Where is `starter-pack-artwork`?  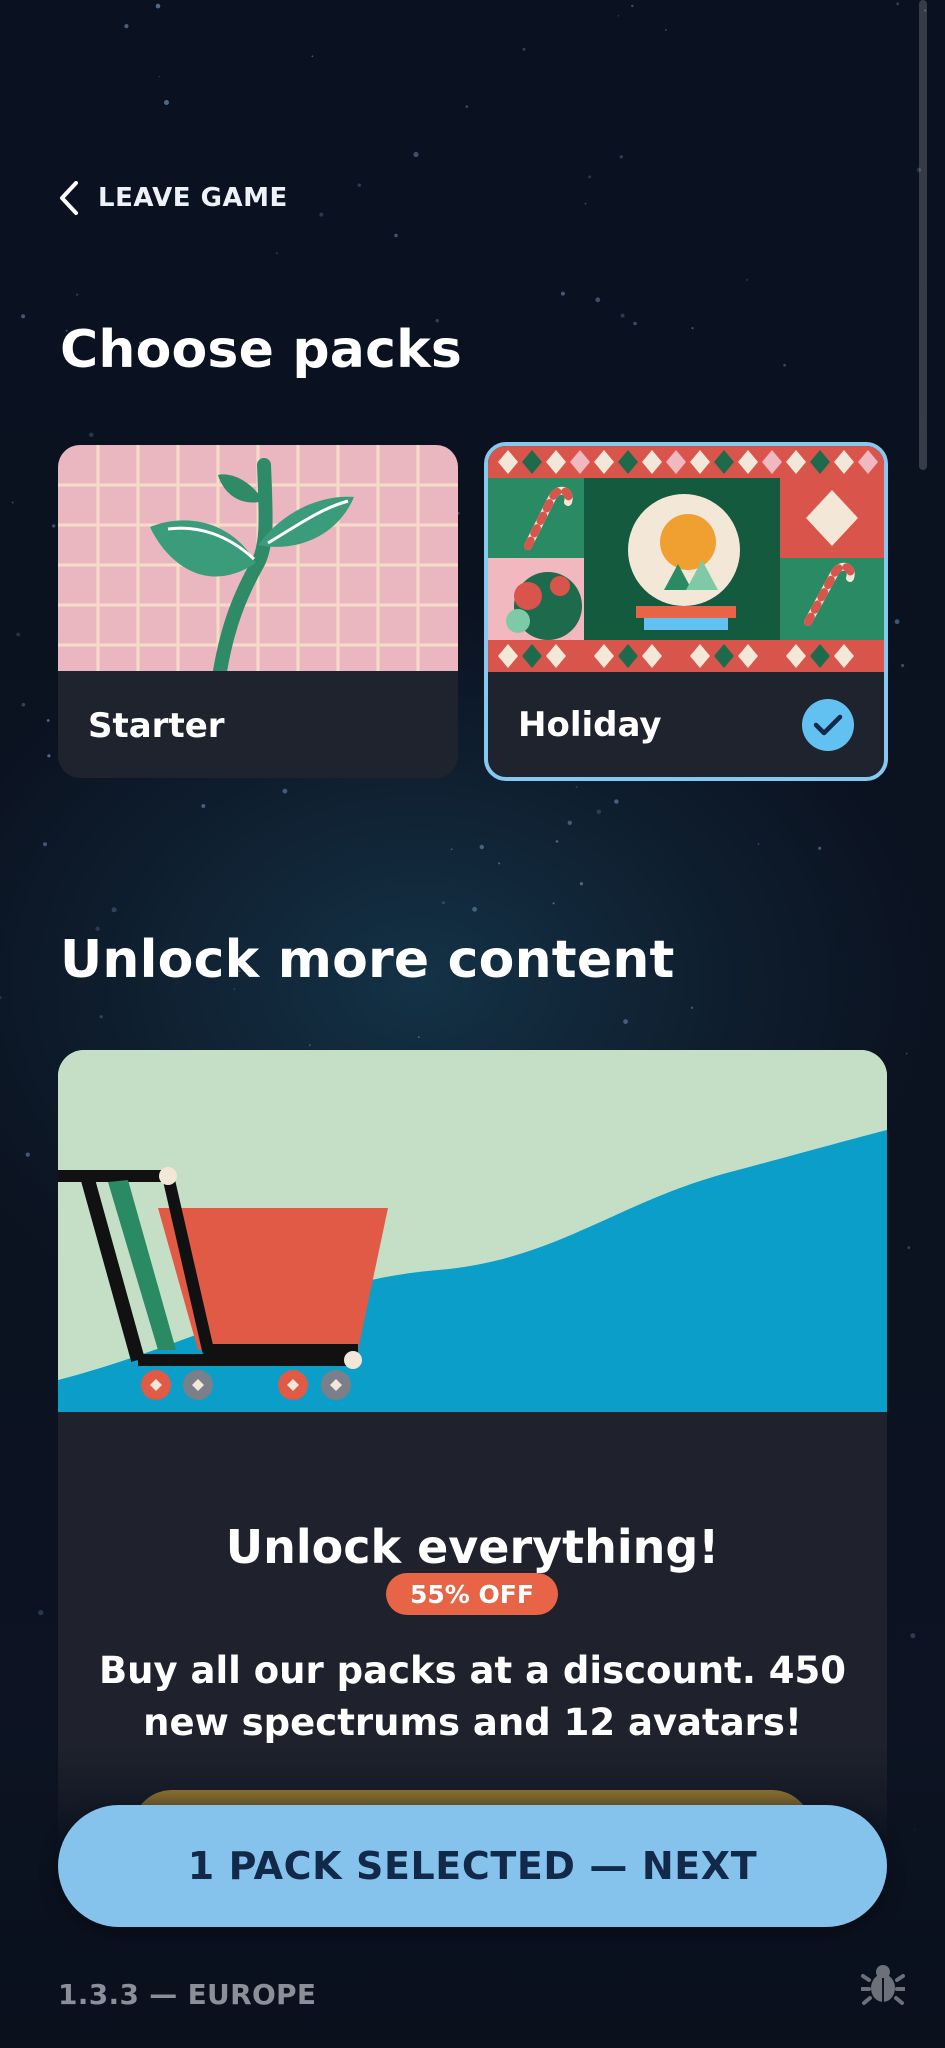 starter-pack-artwork is located at coordinates (258, 558).